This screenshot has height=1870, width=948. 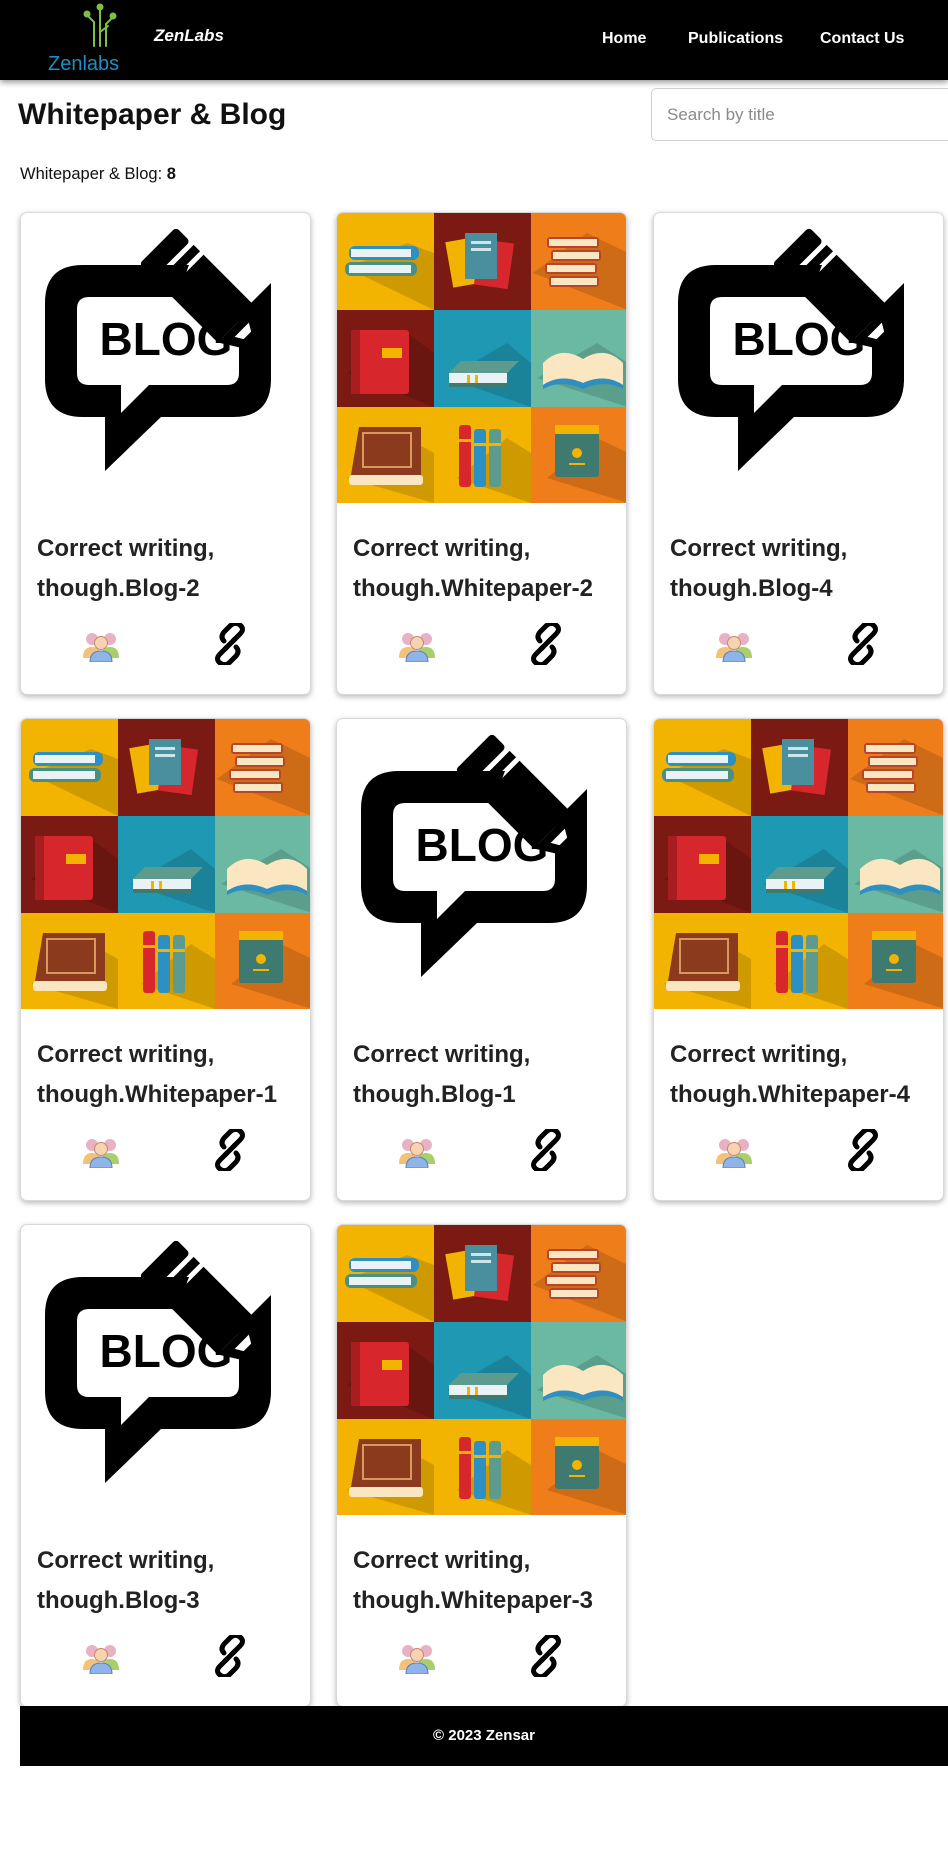 What do you see at coordinates (171, 174) in the screenshot?
I see `result-count-value: 8` at bounding box center [171, 174].